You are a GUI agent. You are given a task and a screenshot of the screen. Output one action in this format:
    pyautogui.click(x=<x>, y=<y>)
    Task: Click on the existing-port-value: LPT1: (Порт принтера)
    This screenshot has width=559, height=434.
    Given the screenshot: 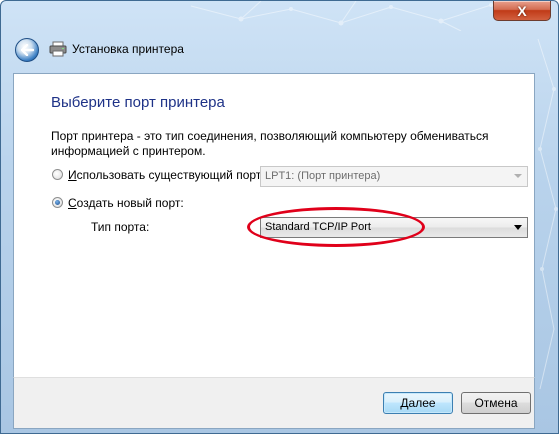 What is the action you would take?
    pyautogui.click(x=323, y=176)
    